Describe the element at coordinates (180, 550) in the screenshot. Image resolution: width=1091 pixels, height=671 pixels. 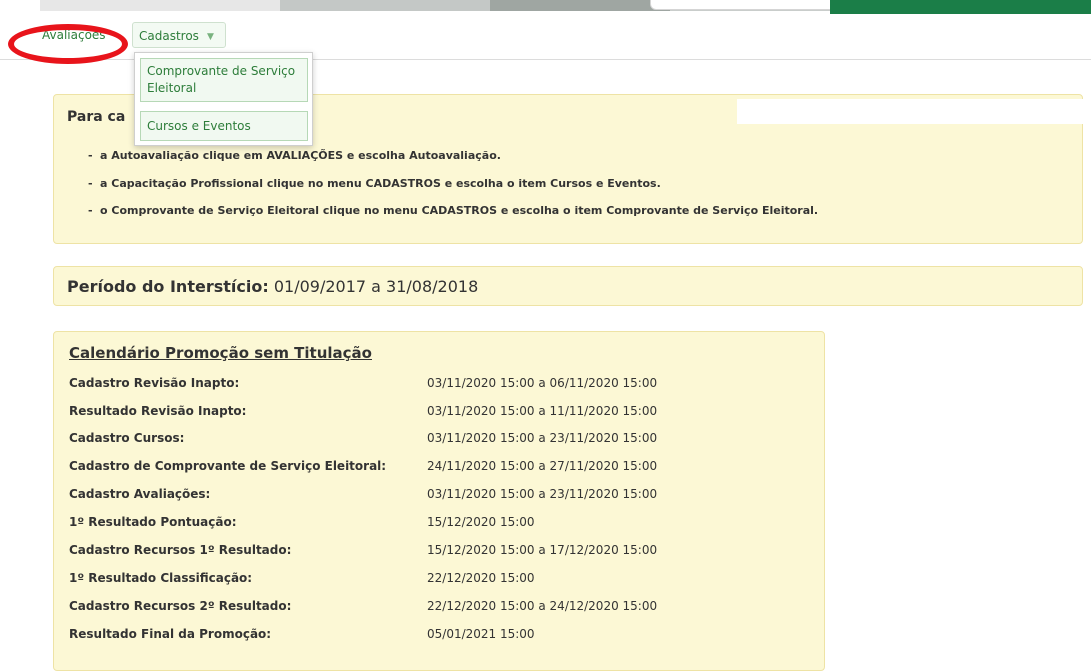
I see `row-label: Cadastro Recursos 1º Resultado:` at that location.